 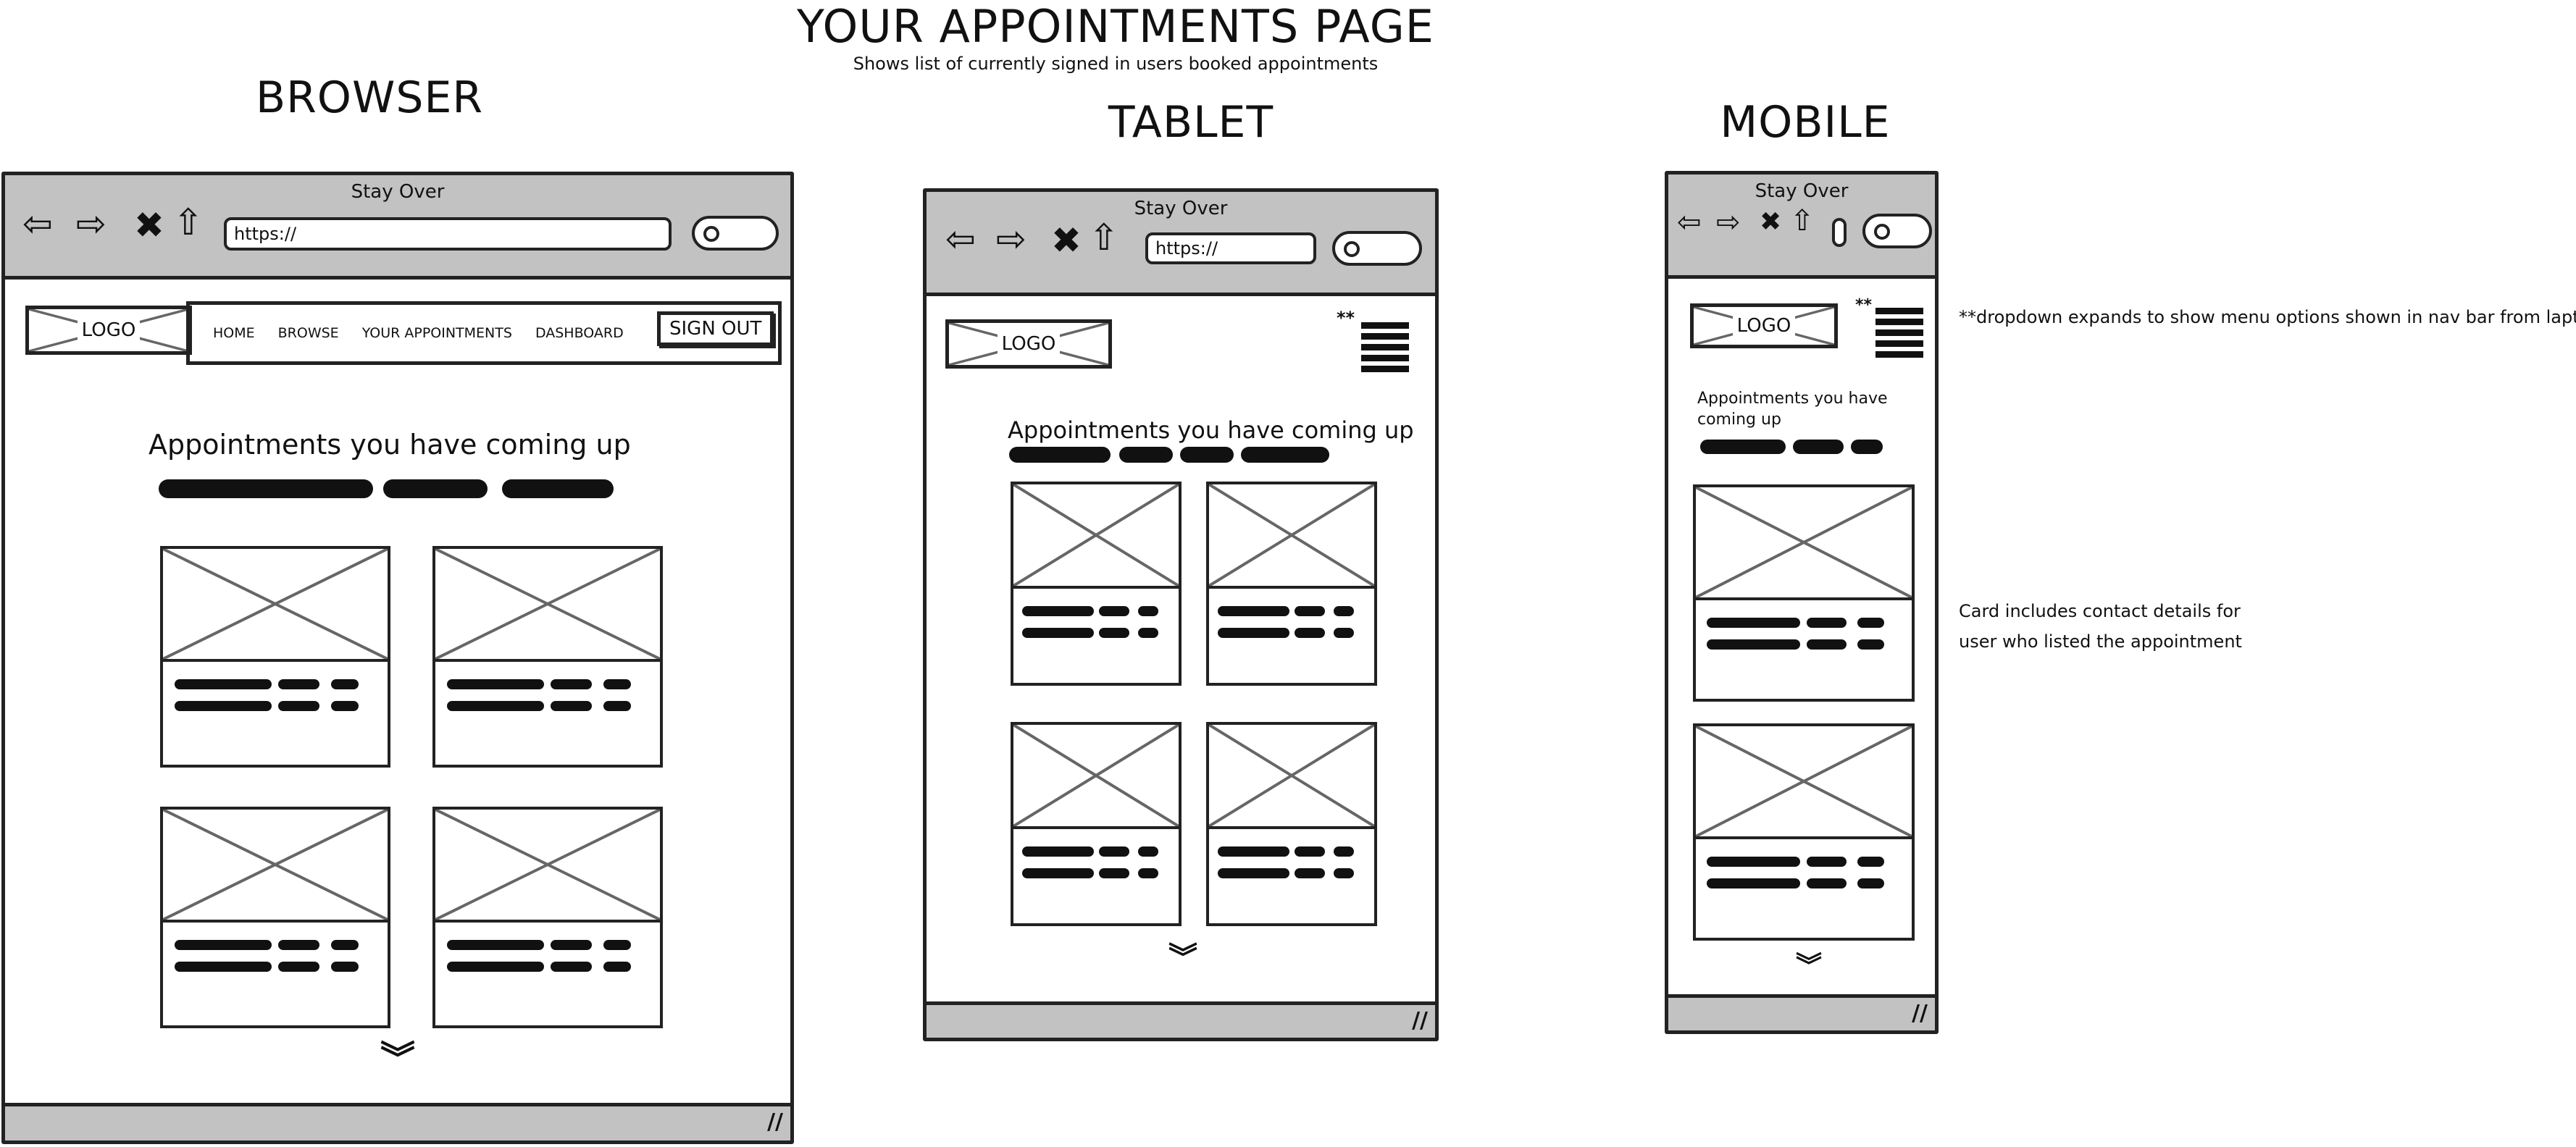 I want to click on mobile-chrome: Stay Over ⇦ ⇨ ✖ ⇧, so click(x=1801, y=227).